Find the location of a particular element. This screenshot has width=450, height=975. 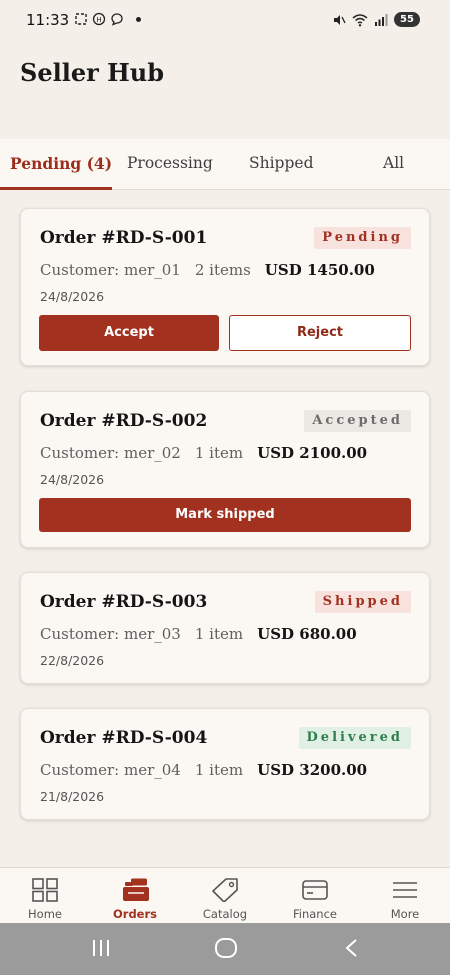

order-amount: USD 1450.00 is located at coordinates (319, 270).